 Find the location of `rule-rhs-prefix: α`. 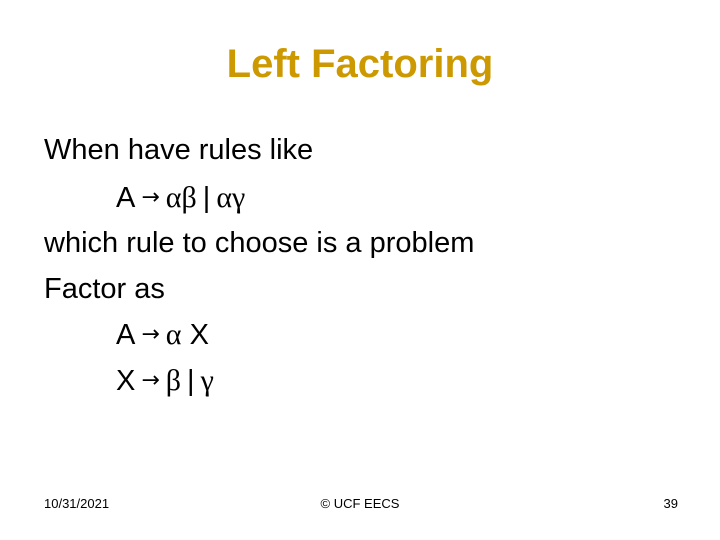

rule-rhs-prefix: α is located at coordinates (173, 334).